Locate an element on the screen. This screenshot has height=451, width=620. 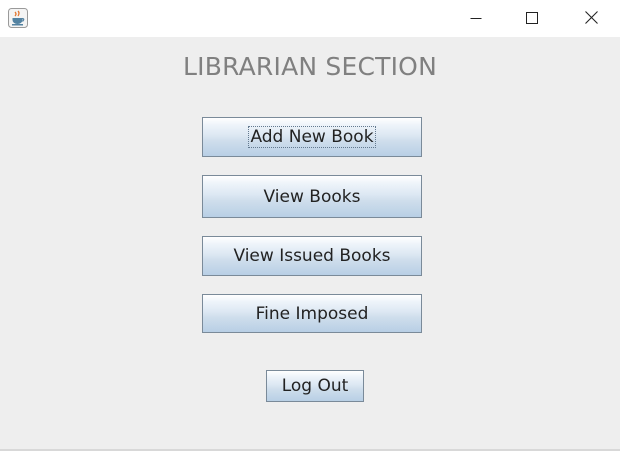
view-issued-books-button: View Issued Books is located at coordinates (312, 256).